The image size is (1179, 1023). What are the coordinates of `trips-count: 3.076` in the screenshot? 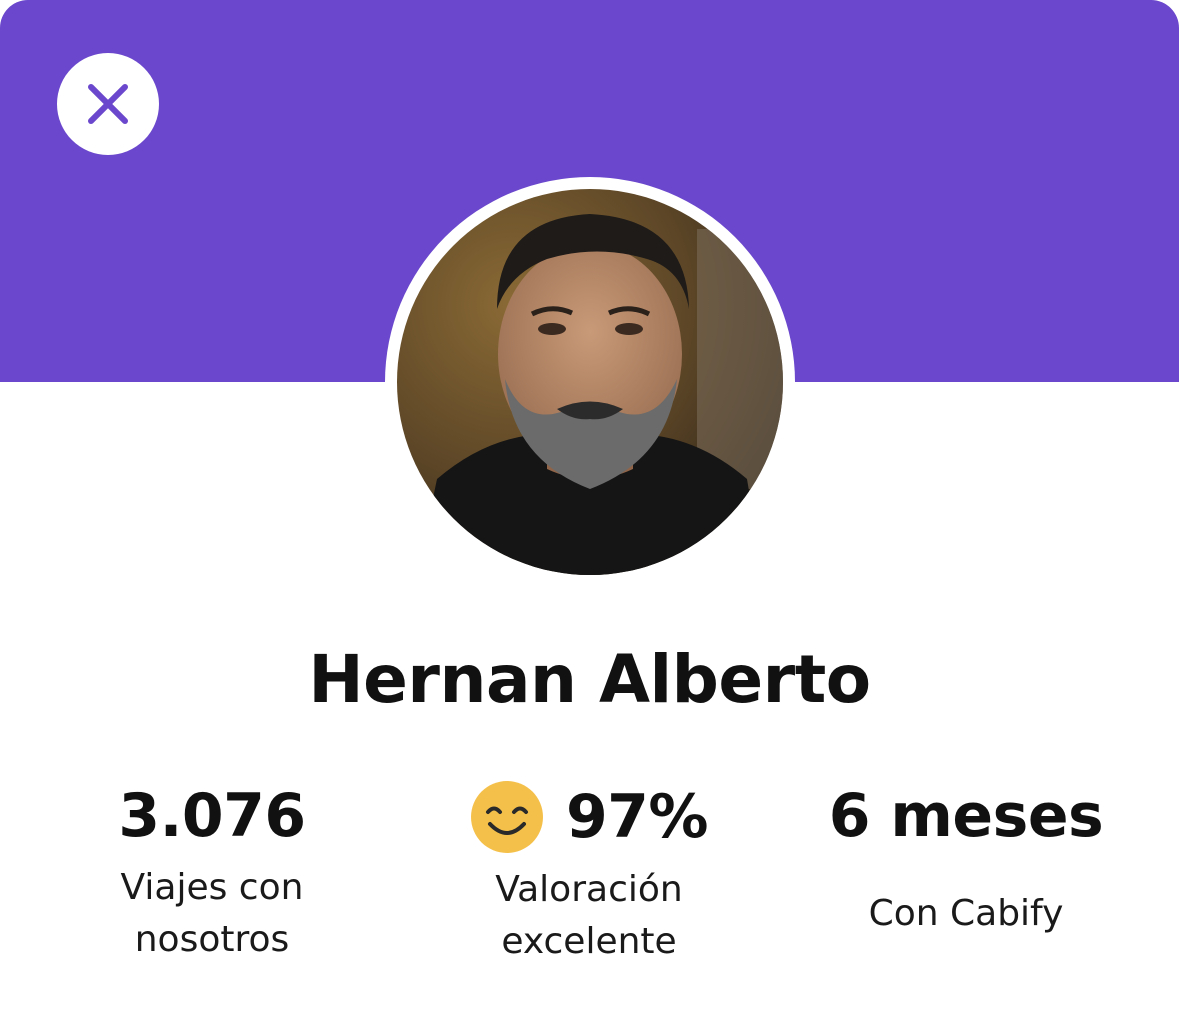 It's located at (212, 816).